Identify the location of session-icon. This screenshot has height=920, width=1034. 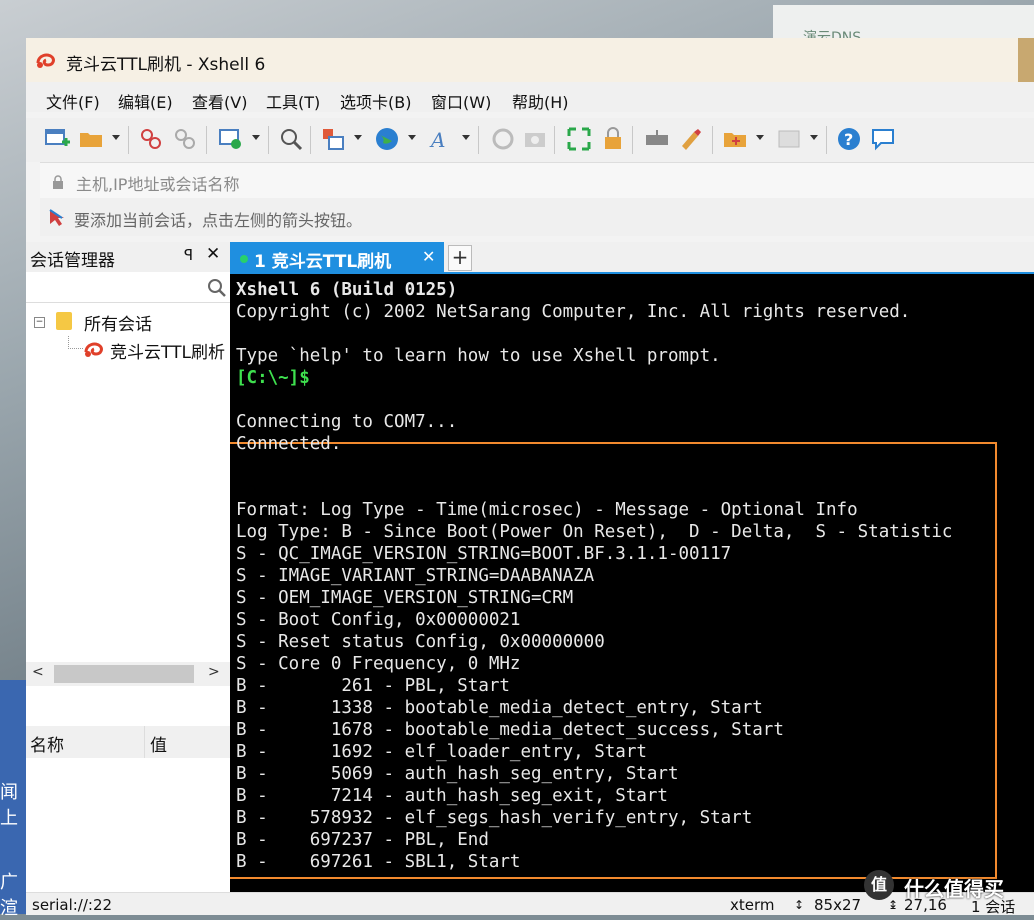
(93, 349).